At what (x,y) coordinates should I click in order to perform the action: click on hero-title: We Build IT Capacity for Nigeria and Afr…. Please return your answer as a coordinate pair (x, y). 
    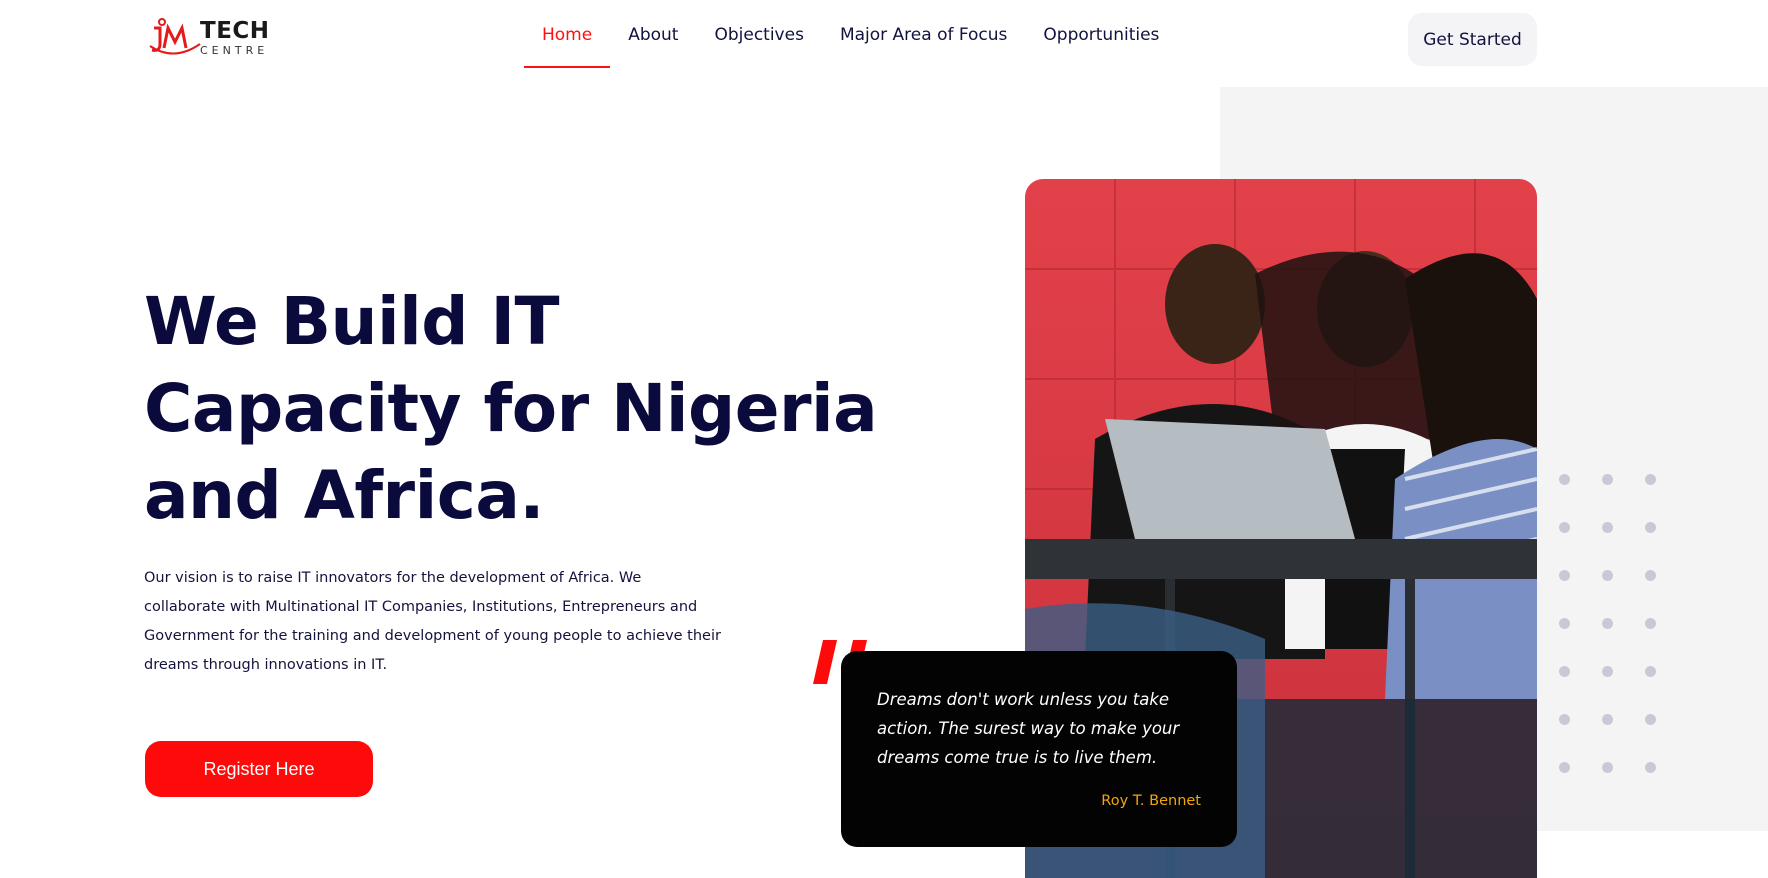
    Looking at the image, I should click on (524, 408).